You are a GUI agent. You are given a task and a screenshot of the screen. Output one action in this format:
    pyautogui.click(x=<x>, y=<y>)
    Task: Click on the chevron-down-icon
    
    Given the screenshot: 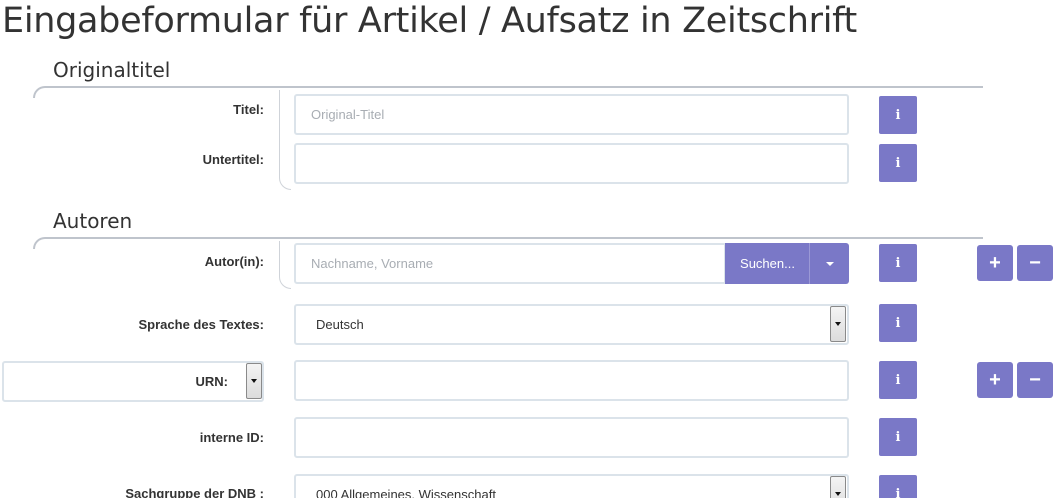 What is the action you would take?
    pyautogui.click(x=829, y=263)
    